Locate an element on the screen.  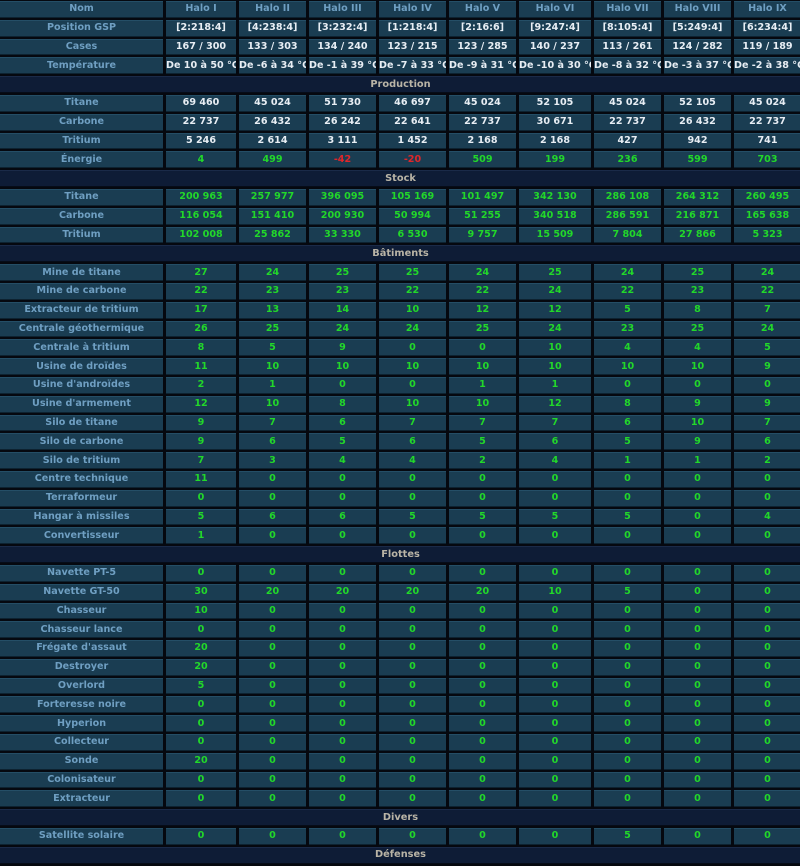
row-label: Mine de titane is located at coordinates (81, 272).